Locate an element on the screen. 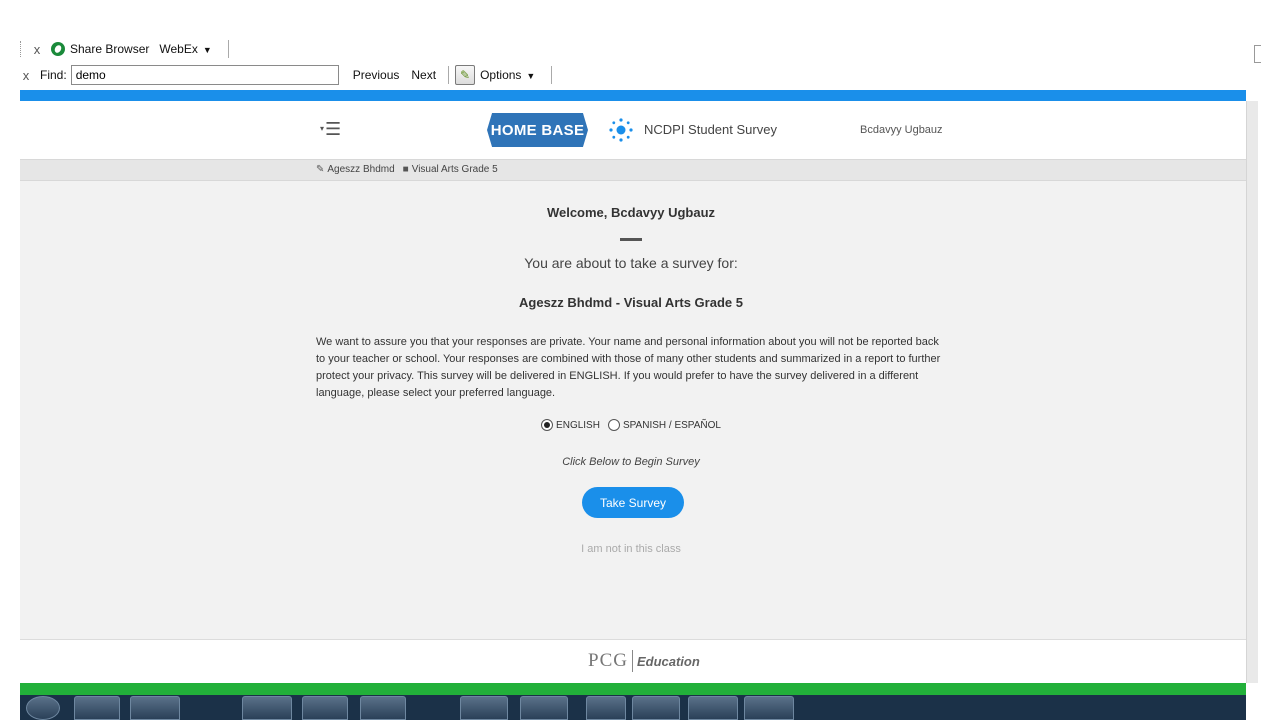 This screenshot has width=1280, height=720. breadcrumb: ✎ Ageszz Bhdmd ■ Visual Arts Grade 5 is located at coordinates (411, 169).